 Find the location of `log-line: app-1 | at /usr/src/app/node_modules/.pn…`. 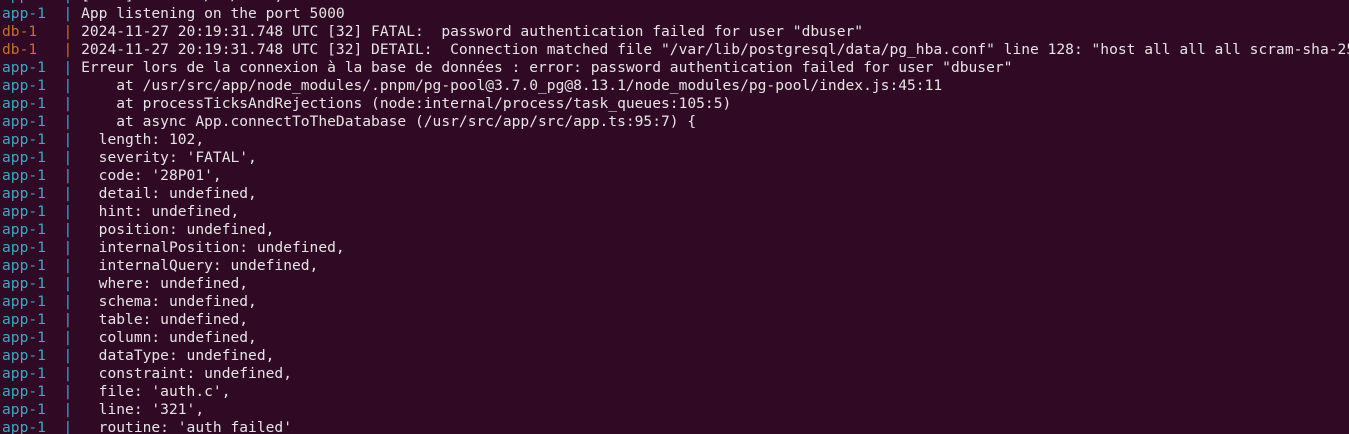

log-line: app-1 | at /usr/src/app/node_modules/.pn… is located at coordinates (675, 86).